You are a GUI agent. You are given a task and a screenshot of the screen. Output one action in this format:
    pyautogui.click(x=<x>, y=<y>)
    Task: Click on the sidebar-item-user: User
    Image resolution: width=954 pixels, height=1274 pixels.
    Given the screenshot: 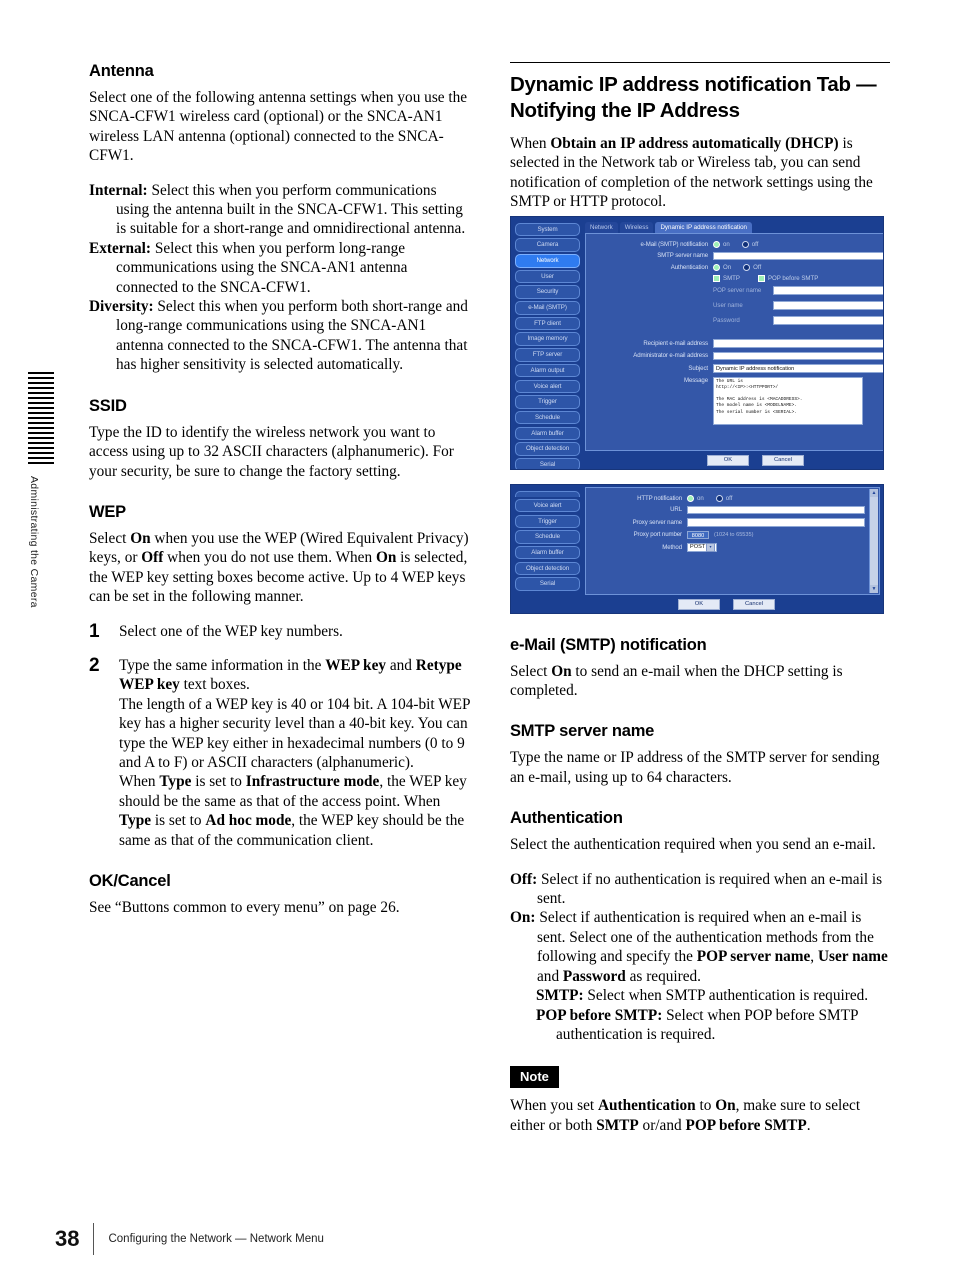 What is the action you would take?
    pyautogui.click(x=547, y=276)
    